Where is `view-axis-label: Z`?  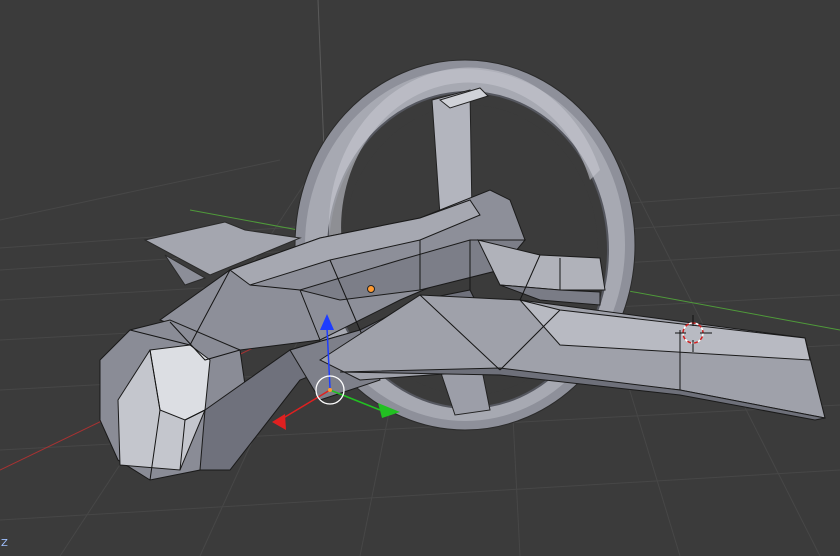
view-axis-label: Z is located at coordinates (4, 543).